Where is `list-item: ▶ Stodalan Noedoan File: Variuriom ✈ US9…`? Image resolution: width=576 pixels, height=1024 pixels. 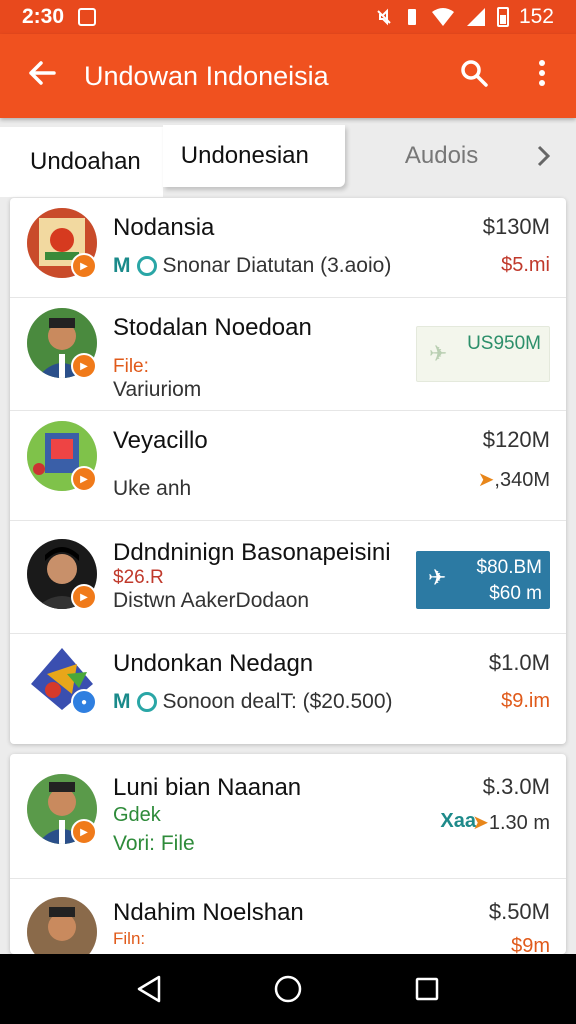
list-item: ▶ Stodalan Noedoan File: Variuriom ✈ US9… is located at coordinates (288, 354).